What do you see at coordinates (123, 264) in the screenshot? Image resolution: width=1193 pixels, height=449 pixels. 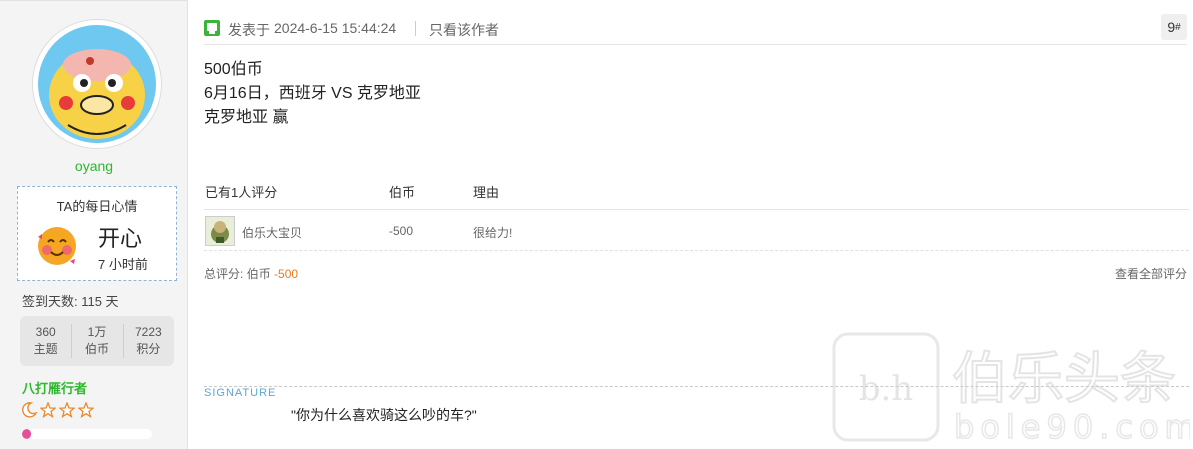 I see `mood-time: 7 小时前` at bounding box center [123, 264].